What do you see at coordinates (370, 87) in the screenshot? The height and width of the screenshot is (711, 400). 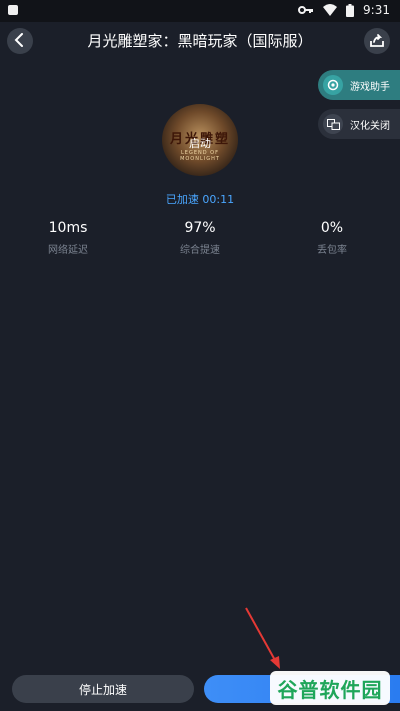 I see `game-assistant-label: 游戏助手` at bounding box center [370, 87].